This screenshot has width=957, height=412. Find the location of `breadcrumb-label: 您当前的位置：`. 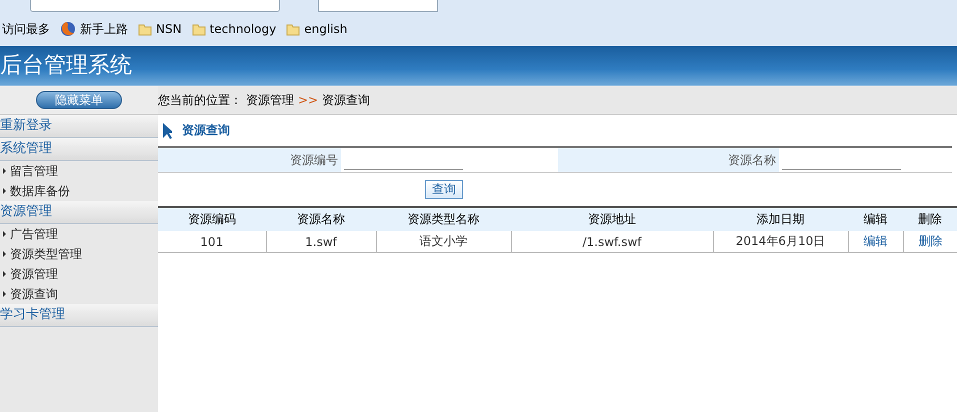

breadcrumb-label: 您当前的位置： is located at coordinates (200, 100).